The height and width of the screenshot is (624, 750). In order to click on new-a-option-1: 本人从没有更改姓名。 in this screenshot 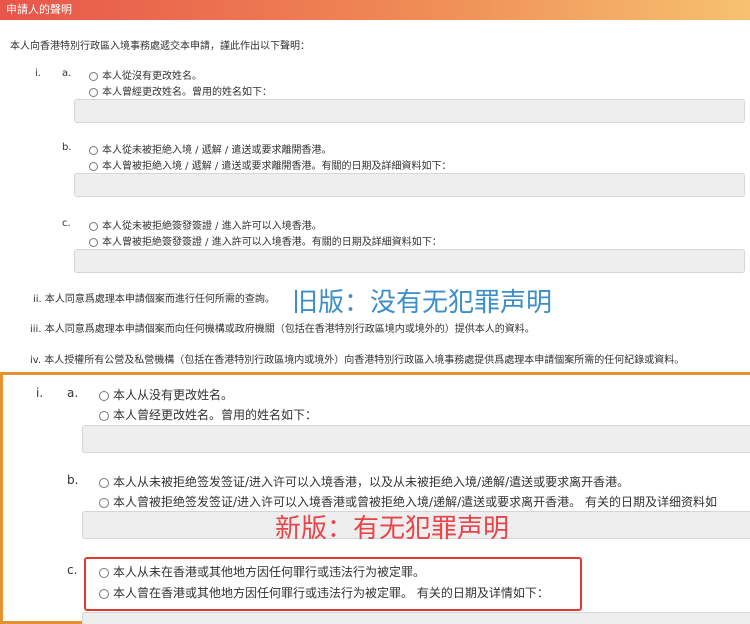, I will do `click(166, 394)`.